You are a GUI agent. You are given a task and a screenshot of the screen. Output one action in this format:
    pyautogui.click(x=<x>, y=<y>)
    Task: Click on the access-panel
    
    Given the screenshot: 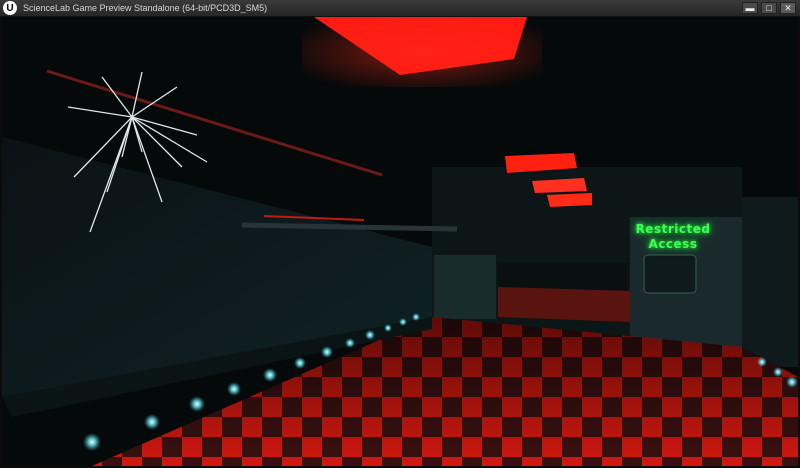 What is the action you would take?
    pyautogui.click(x=670, y=274)
    